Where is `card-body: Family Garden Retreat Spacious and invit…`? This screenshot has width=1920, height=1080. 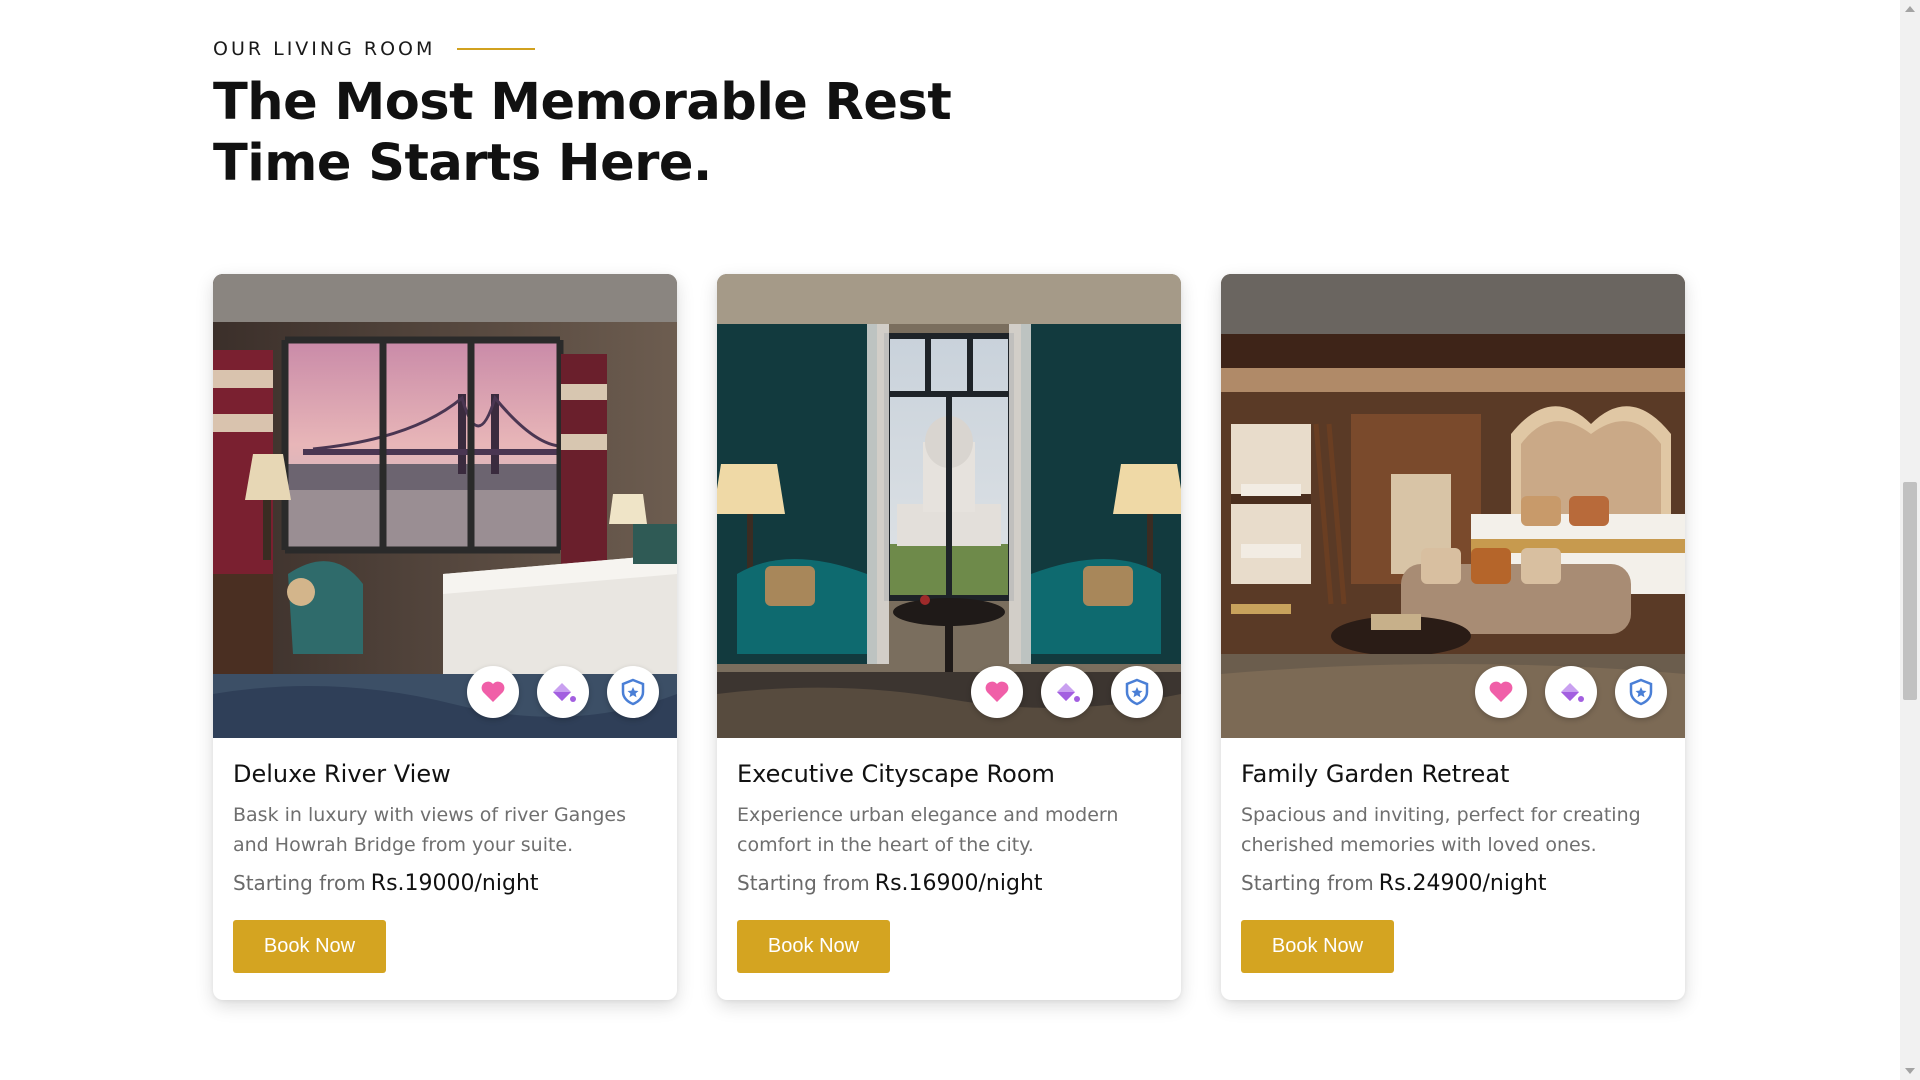 card-body: Family Garden Retreat Spacious and invit… is located at coordinates (1453, 855).